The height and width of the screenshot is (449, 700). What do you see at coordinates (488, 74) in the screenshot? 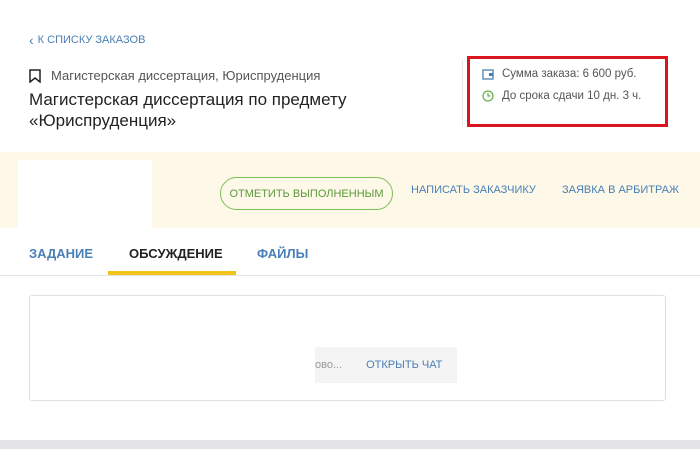
I see `wallet-icon` at bounding box center [488, 74].